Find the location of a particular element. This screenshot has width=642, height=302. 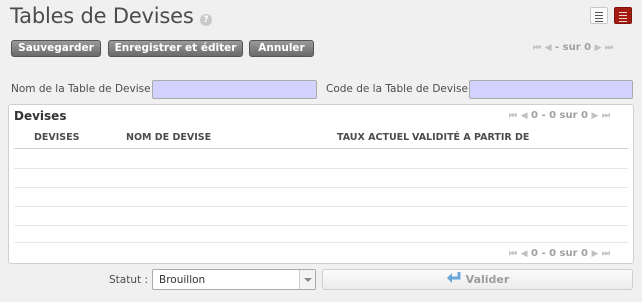

save-button: Sauvegarder is located at coordinates (56, 48).